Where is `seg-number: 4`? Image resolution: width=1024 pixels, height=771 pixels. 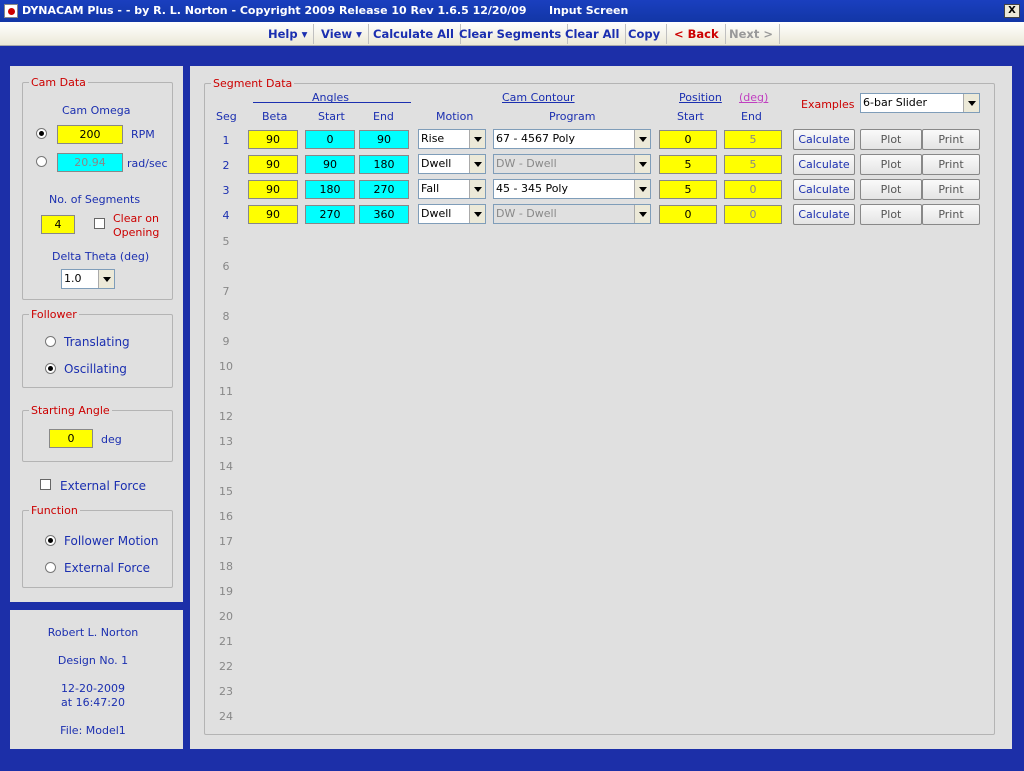
seg-number: 4 is located at coordinates (226, 215).